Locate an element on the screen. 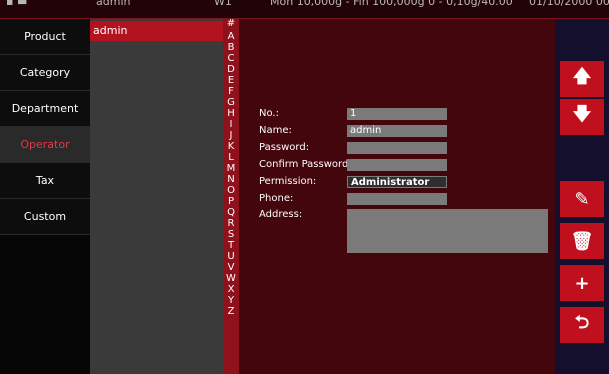 This screenshot has width=609, height=374. sidebar-item-label: Product is located at coordinates (45, 36).